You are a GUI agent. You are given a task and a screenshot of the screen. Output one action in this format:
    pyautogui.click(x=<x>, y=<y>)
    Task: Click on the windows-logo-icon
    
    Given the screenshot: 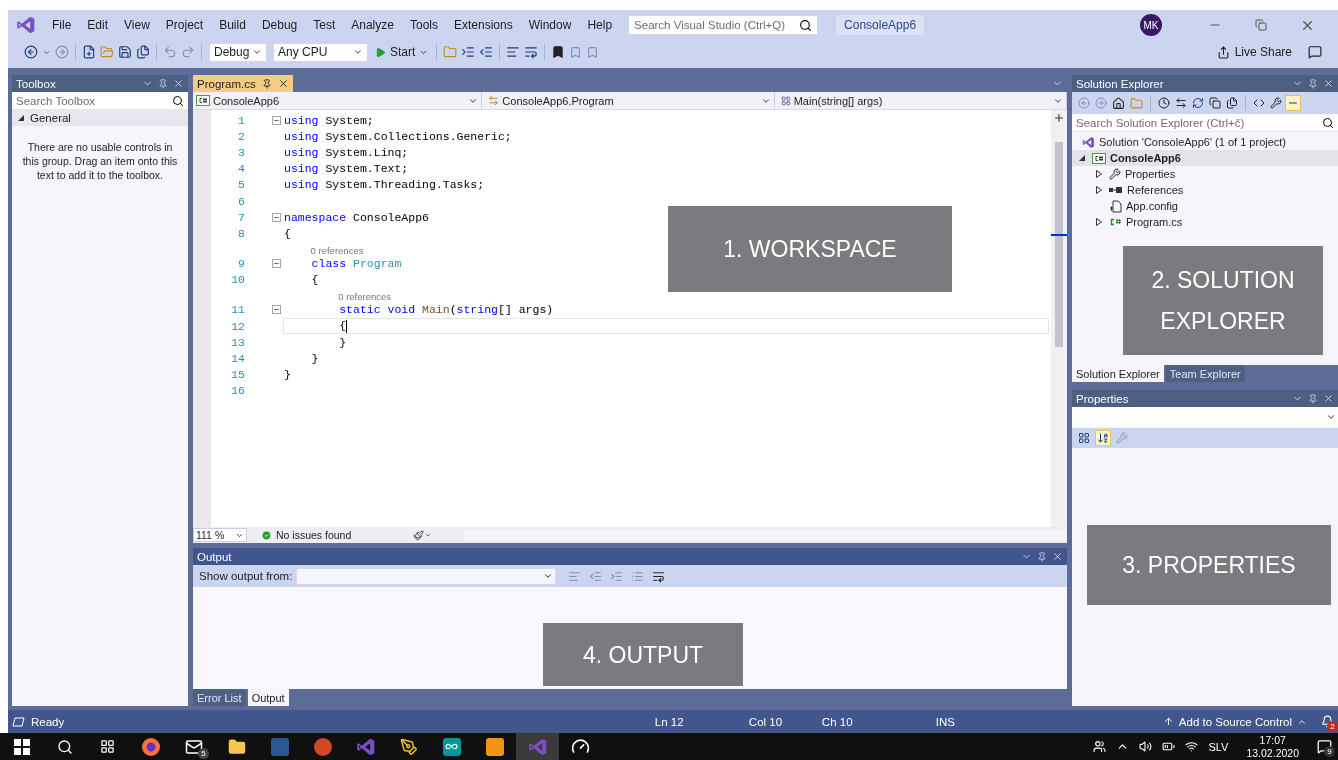 What is the action you would take?
    pyautogui.click(x=21, y=746)
    